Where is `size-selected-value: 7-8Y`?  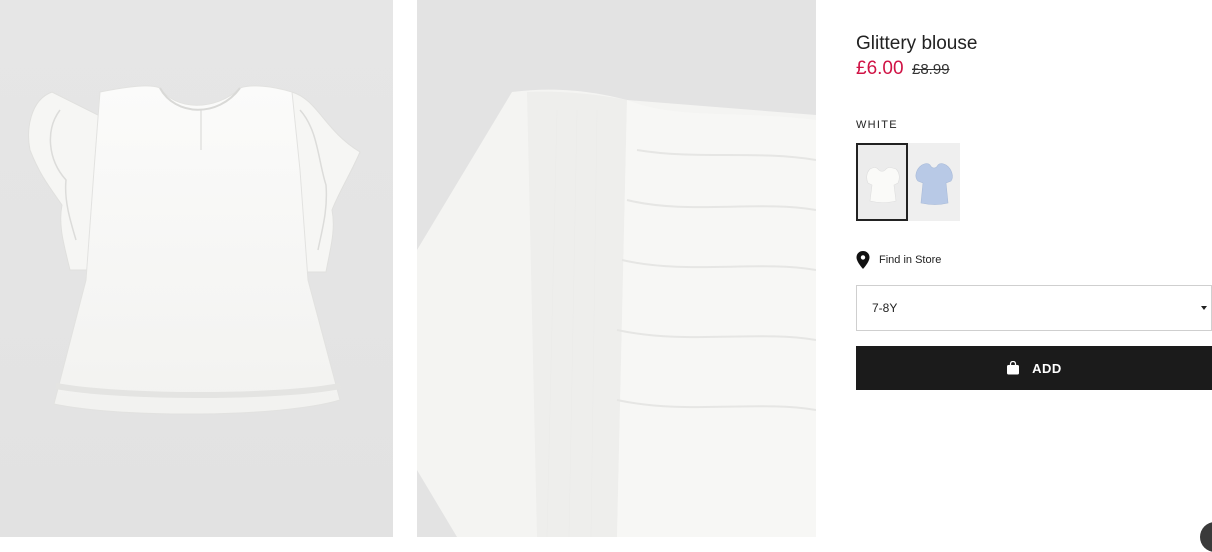 size-selected-value: 7-8Y is located at coordinates (885, 308).